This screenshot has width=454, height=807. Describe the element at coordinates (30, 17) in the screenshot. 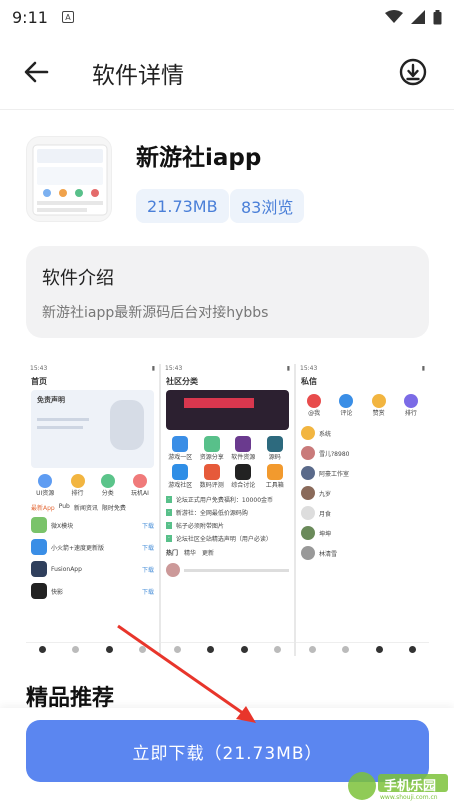

I see `status-time: 9:11` at that location.